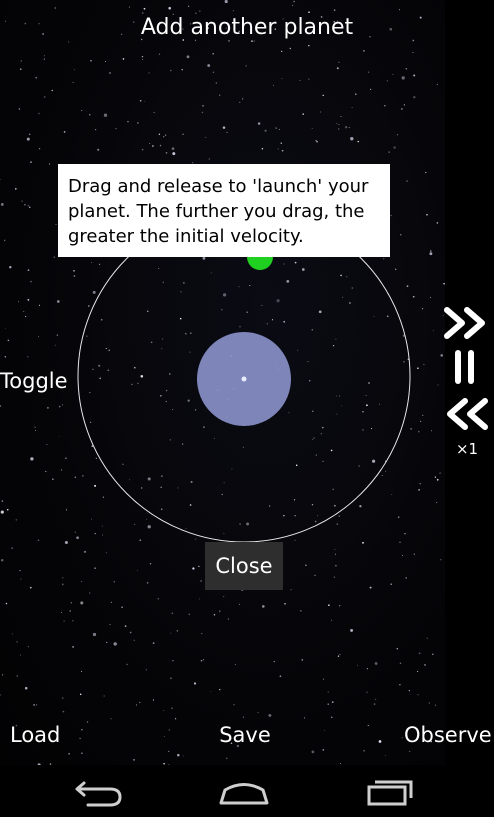  What do you see at coordinates (467, 323) in the screenshot?
I see `fast-forward-icon` at bounding box center [467, 323].